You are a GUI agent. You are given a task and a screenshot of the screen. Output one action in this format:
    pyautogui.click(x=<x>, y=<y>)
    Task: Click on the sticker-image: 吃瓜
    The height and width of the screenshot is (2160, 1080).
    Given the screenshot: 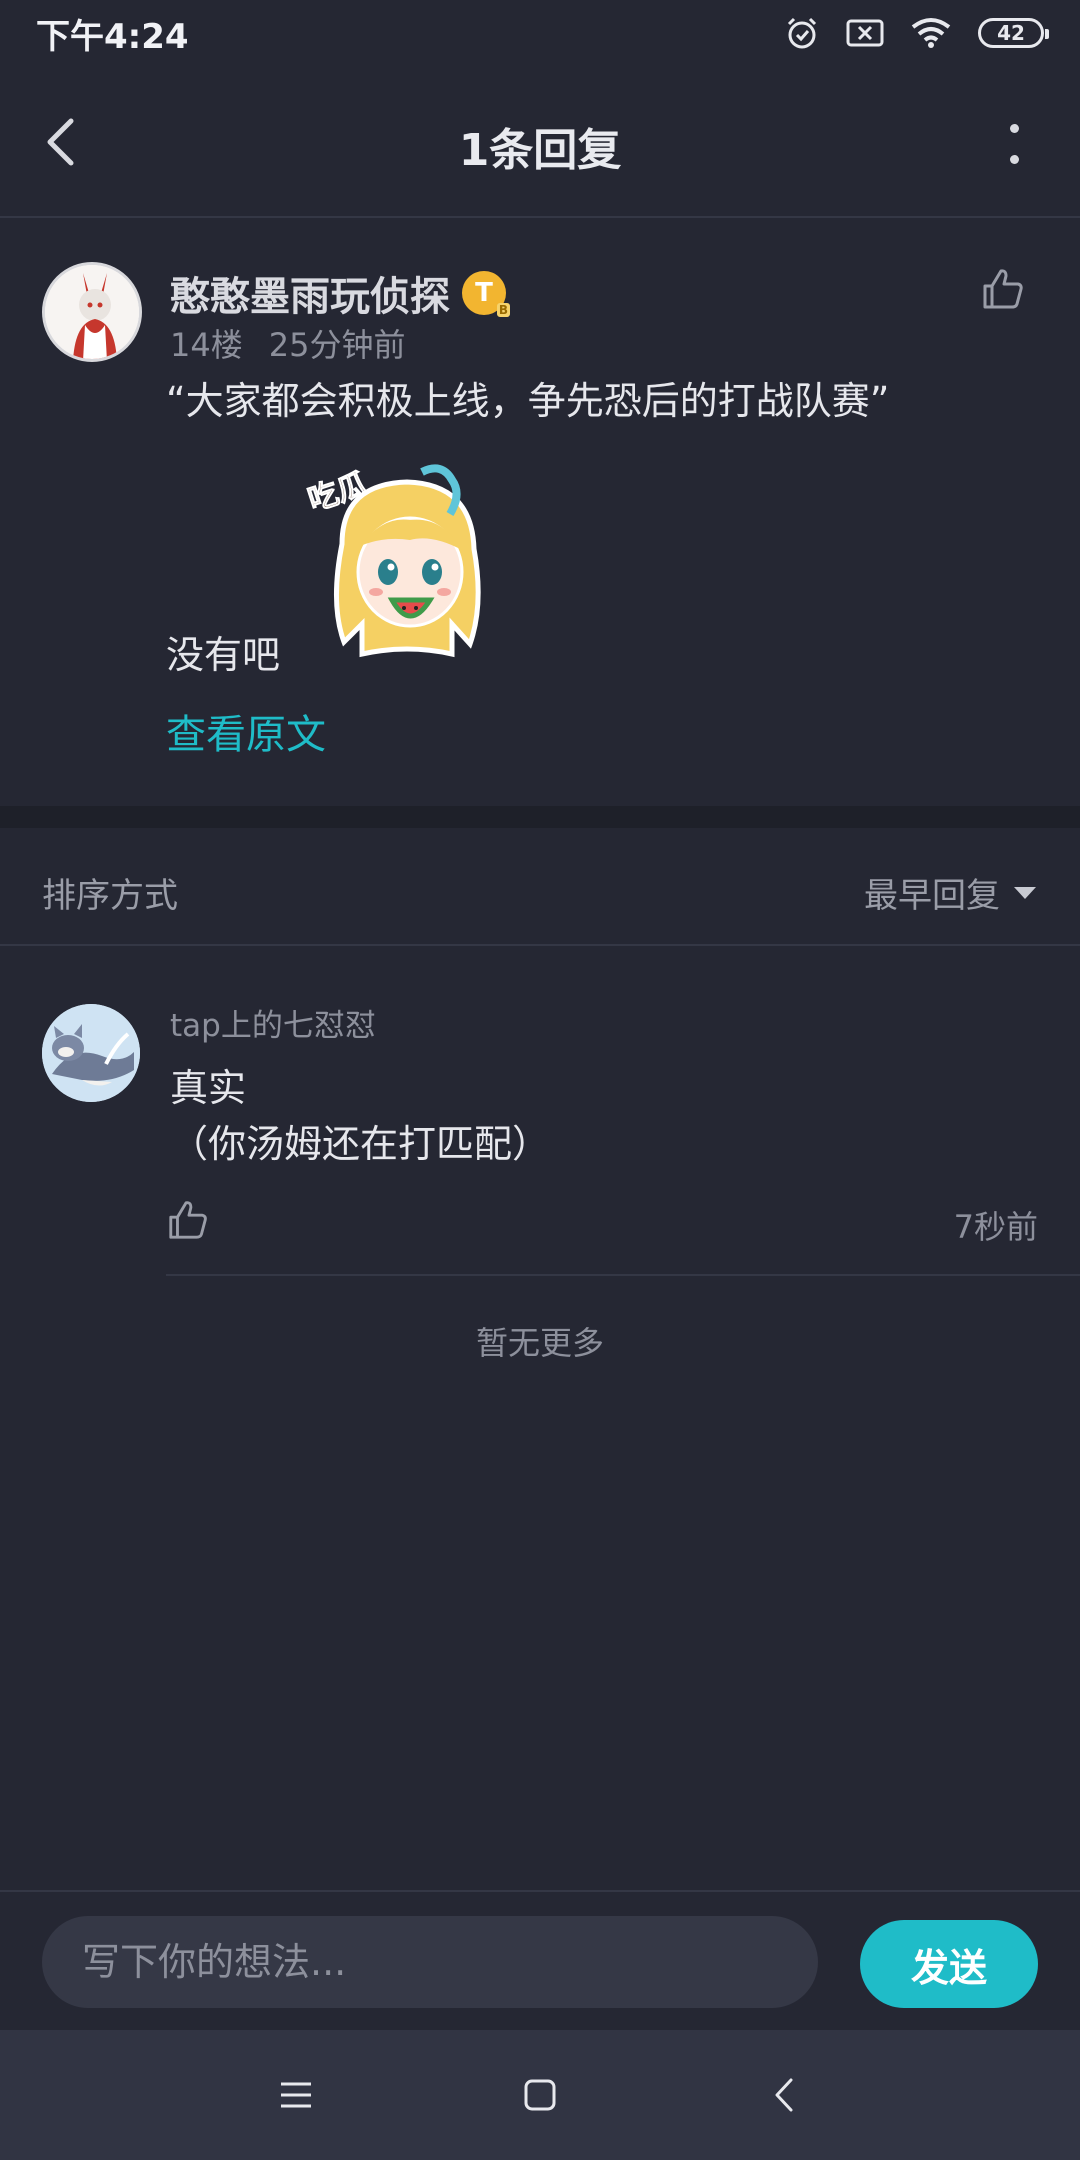 What is the action you would take?
    pyautogui.click(x=407, y=559)
    